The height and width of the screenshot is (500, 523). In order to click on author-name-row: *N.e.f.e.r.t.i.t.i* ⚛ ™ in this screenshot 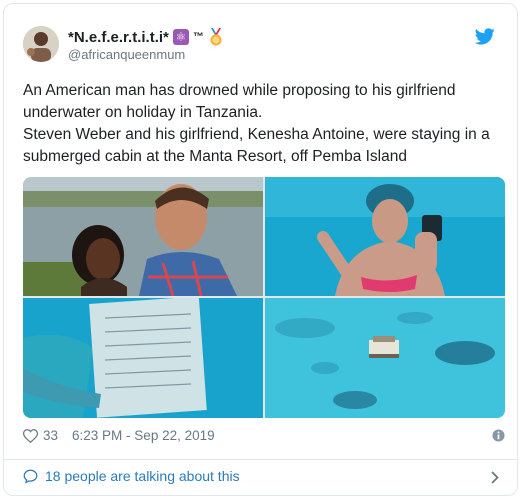, I will do `click(146, 37)`.